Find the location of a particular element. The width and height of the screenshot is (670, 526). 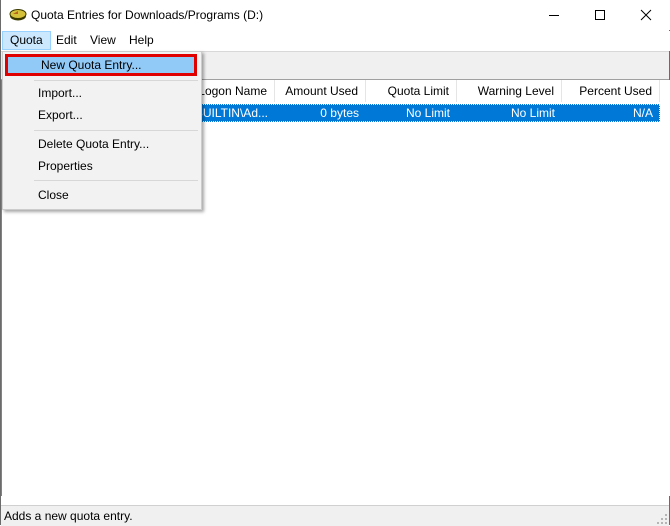

column-amount-used: Amount Used is located at coordinates (320, 91).